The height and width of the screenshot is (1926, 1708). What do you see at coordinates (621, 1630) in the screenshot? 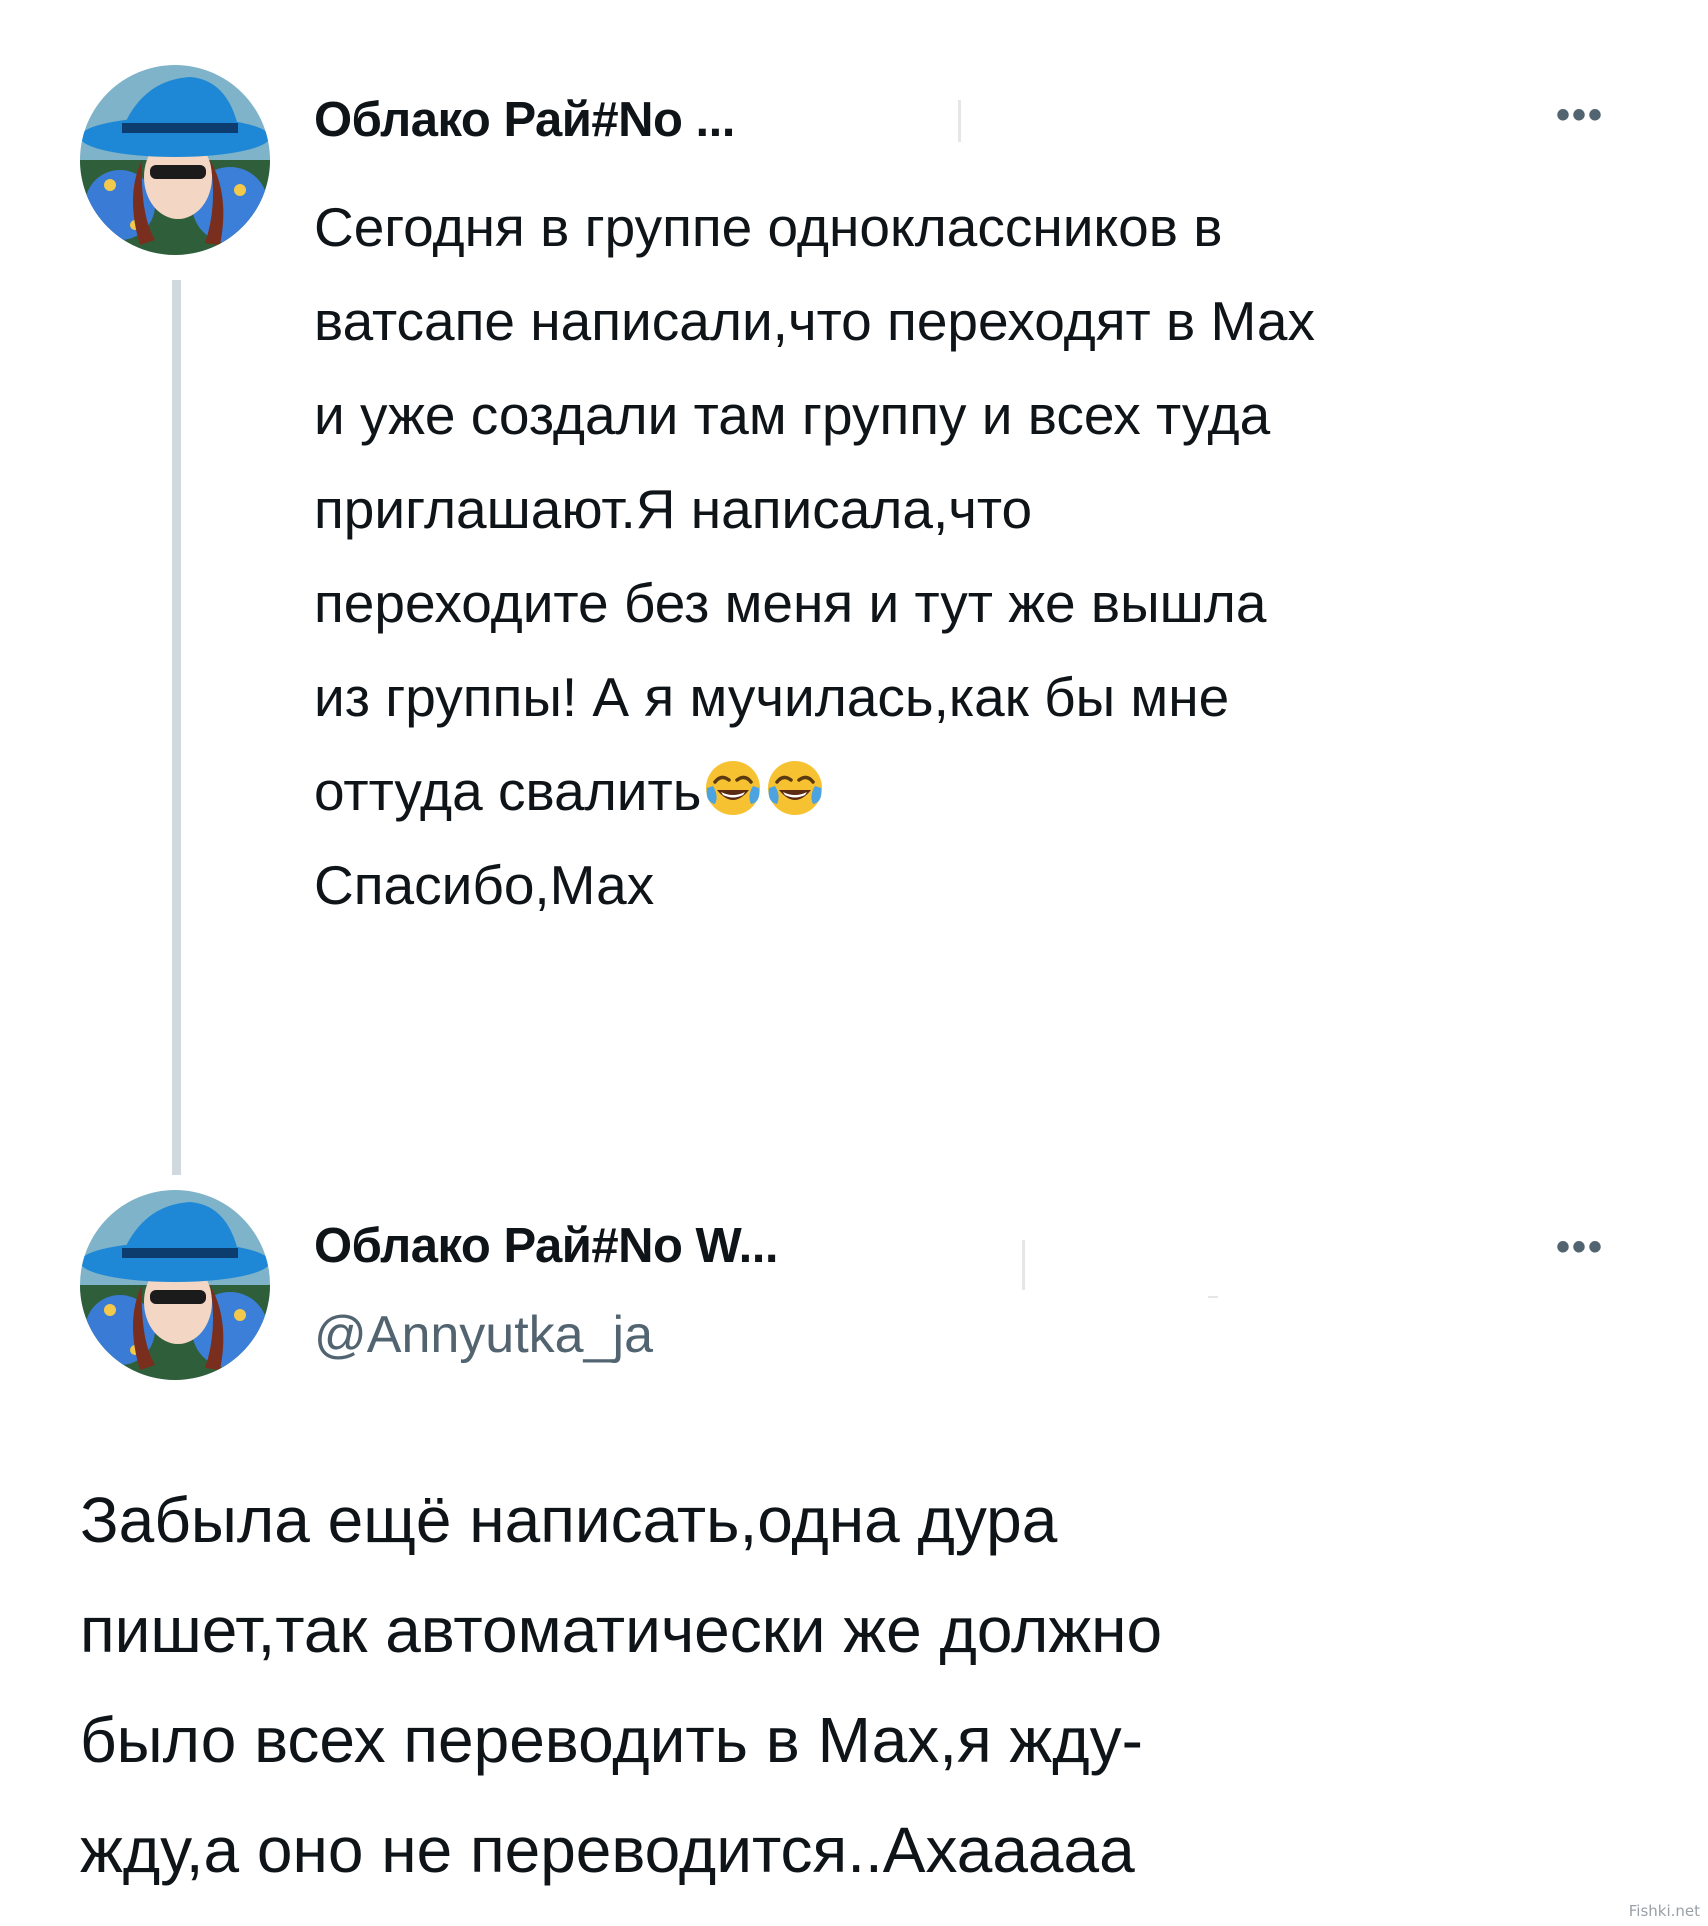
I see `reply-text-line: пишет,так автоматически же должно` at bounding box center [621, 1630].